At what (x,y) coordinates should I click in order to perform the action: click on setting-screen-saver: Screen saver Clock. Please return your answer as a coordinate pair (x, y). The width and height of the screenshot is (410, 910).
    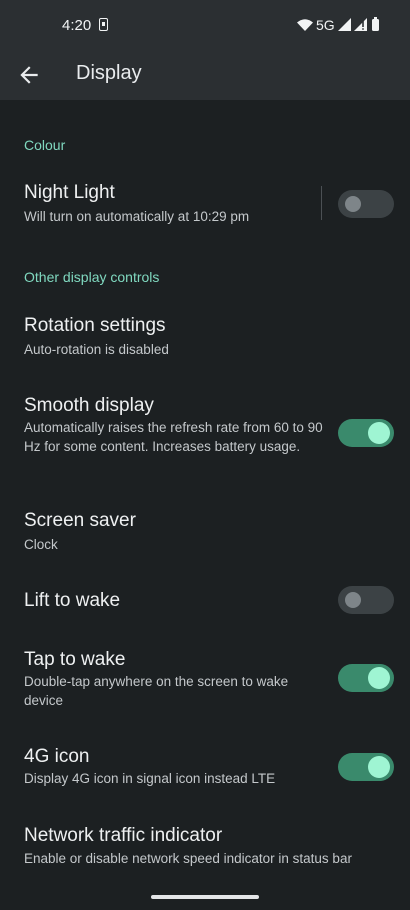
    Looking at the image, I should click on (205, 529).